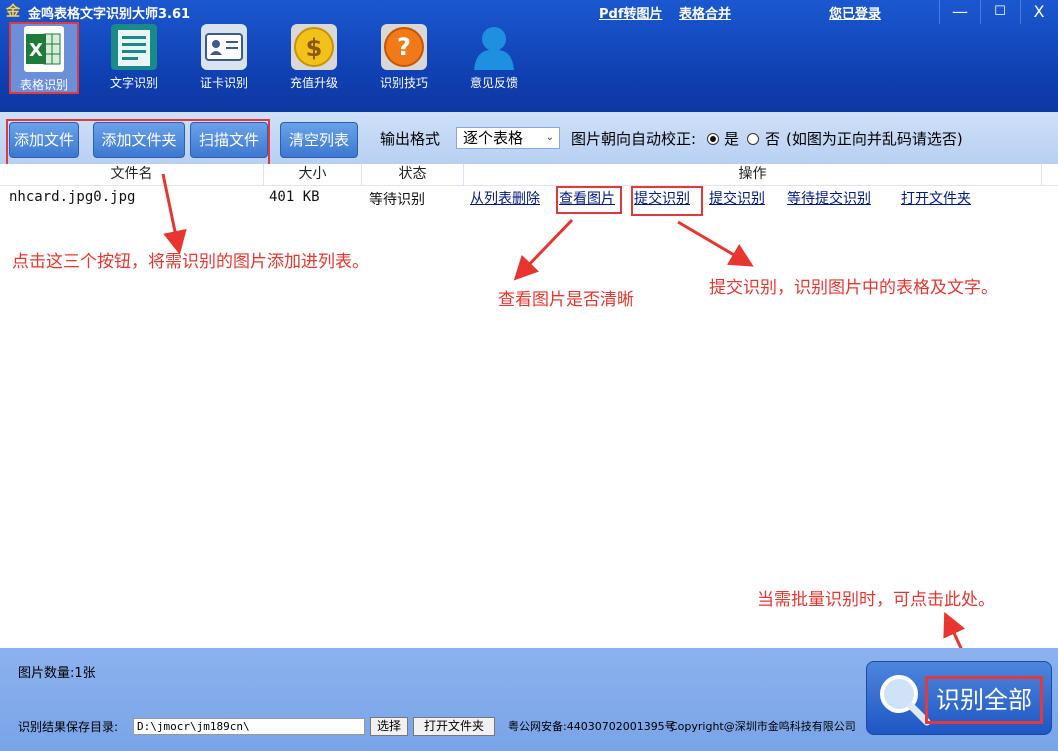 This screenshot has width=1058, height=751. Describe the element at coordinates (44, 49) in the screenshot. I see `excel-icon: X` at that location.